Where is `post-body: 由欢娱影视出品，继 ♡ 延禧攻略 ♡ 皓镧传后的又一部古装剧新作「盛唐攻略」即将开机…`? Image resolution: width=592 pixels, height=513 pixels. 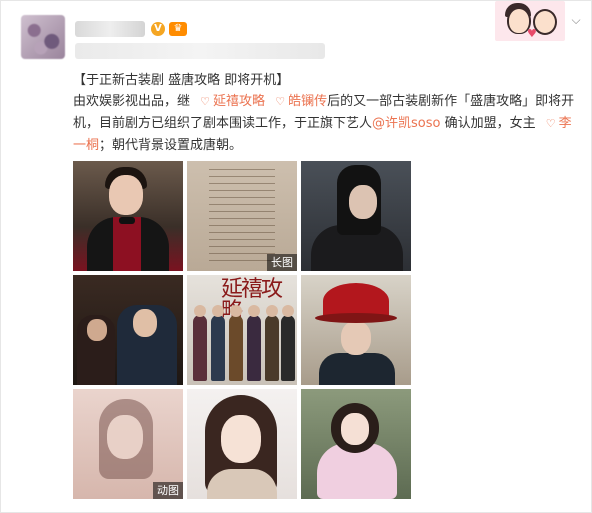 post-body: 由欢娱影视出品，继 ♡ 延禧攻略 ♡ 皓镧传后的又一部古装剧新作「盛唐攻略」即将开机… is located at coordinates (325, 124).